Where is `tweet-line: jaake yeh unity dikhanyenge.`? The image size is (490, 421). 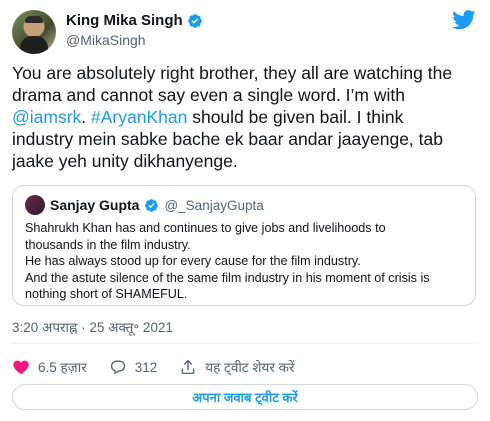 tweet-line: jaake yeh unity dikhanyenge. is located at coordinates (125, 161).